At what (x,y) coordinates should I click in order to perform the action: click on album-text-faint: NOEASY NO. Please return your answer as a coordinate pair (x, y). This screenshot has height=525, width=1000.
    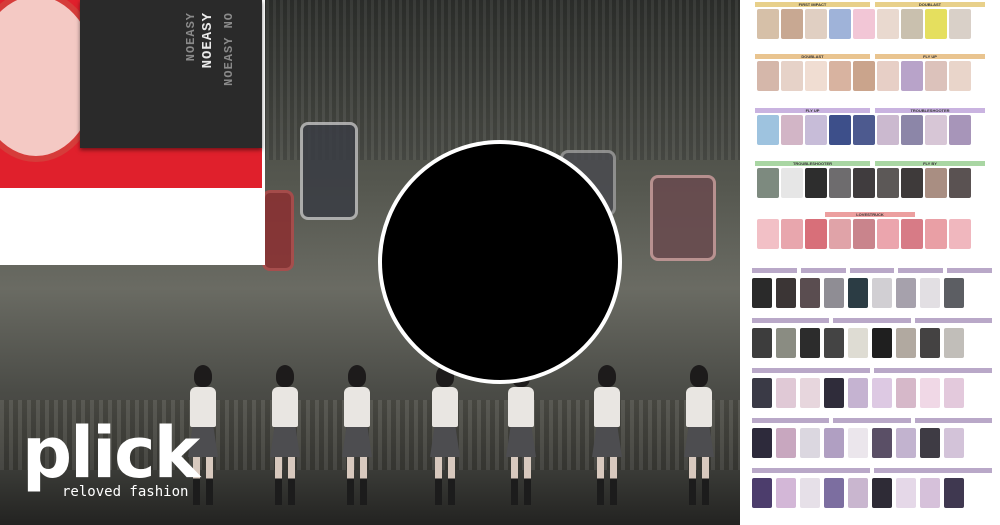
    Looking at the image, I should click on (229, 49).